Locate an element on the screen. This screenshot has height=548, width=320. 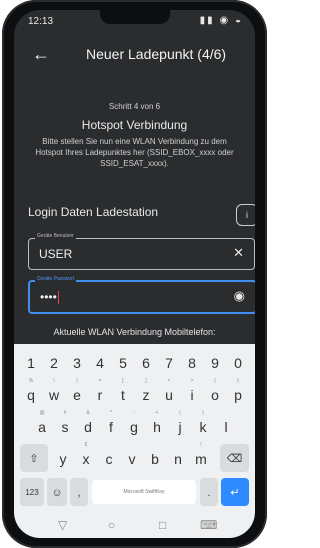
space-bar: Microsoft SwiftKey is located at coordinates (144, 492).